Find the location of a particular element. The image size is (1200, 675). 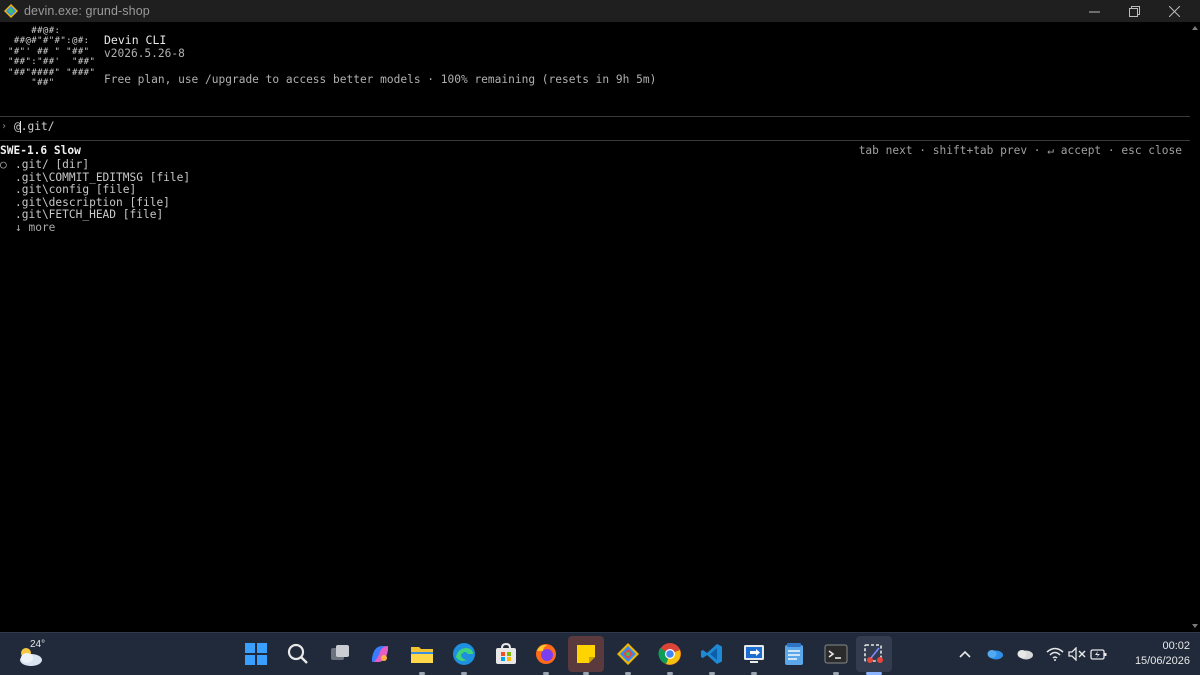

taskbar: 24° 00:02 15/06/2026 is located at coordinates (600, 653).